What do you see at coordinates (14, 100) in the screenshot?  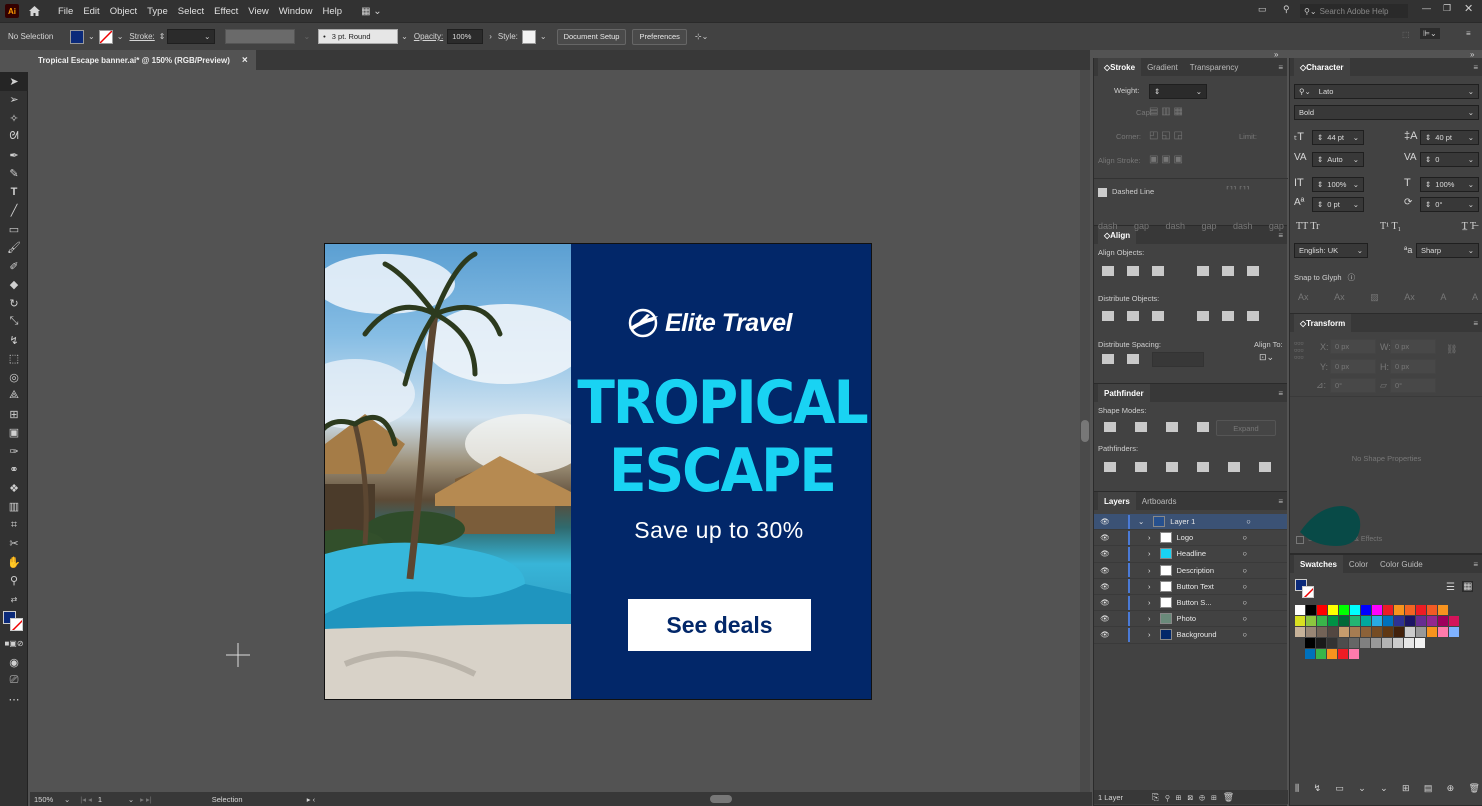 I see `direct-selection-tool-icon: ➢` at bounding box center [14, 100].